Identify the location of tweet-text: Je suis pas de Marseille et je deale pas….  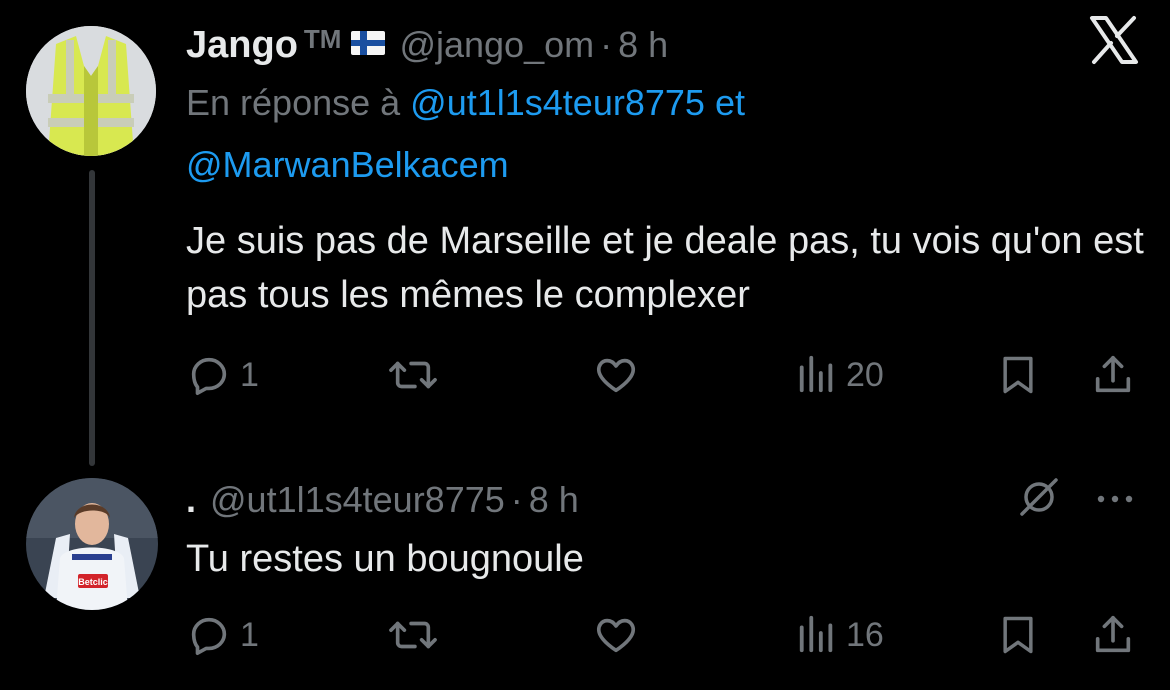
(665, 268).